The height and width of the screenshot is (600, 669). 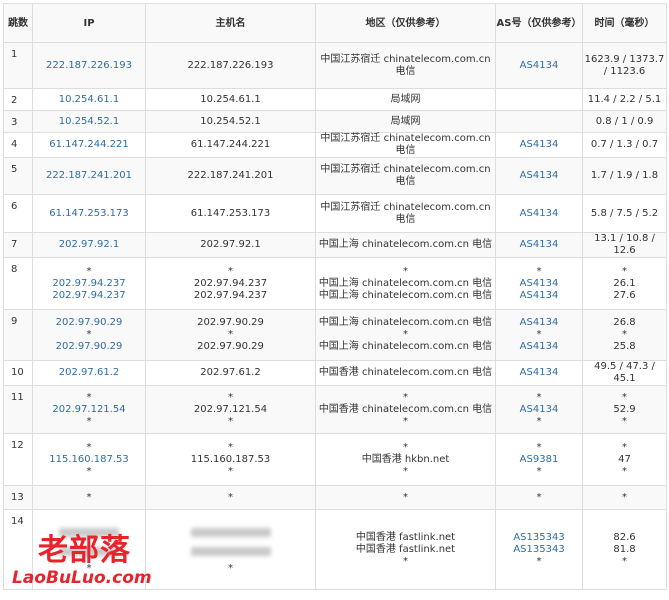 What do you see at coordinates (230, 372) in the screenshot?
I see `host-value: 202.97.61.2` at bounding box center [230, 372].